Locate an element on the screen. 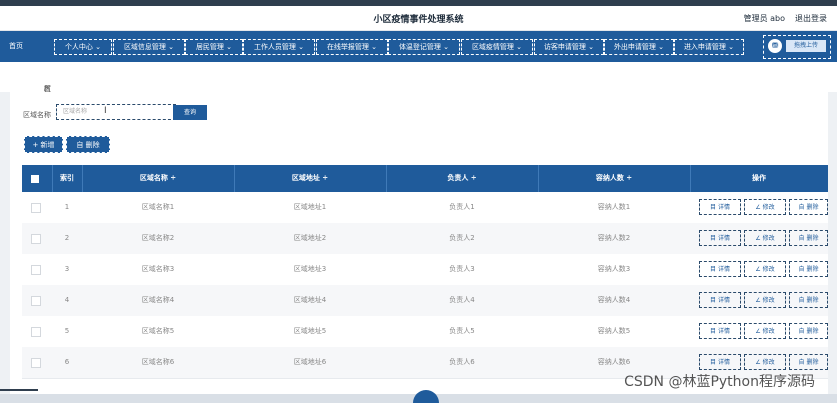 This screenshot has width=837, height=403. cell-capacity: 容纳人数4 is located at coordinates (614, 300).